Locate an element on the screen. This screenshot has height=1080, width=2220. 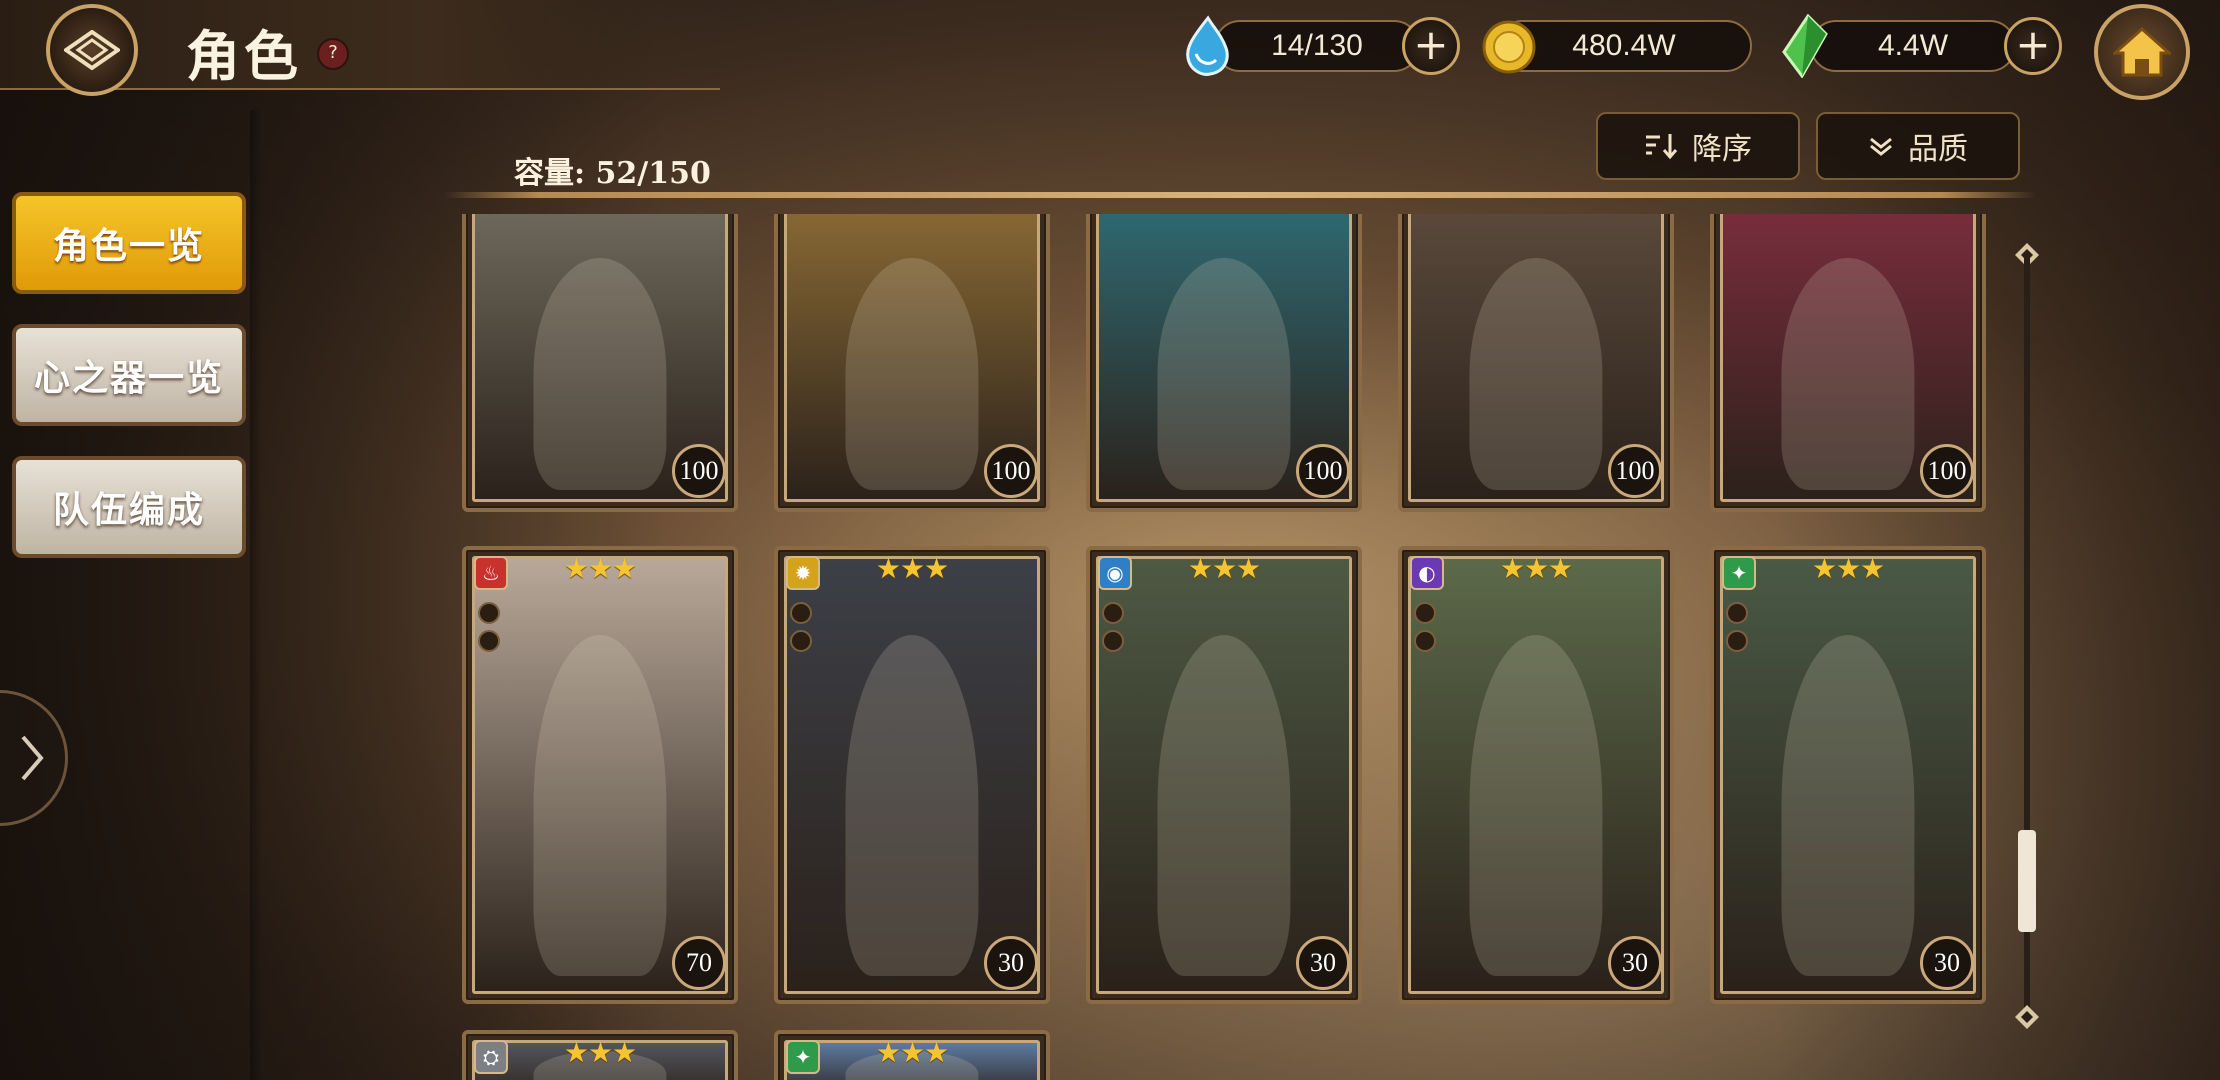
menu-button is located at coordinates (92, 50).